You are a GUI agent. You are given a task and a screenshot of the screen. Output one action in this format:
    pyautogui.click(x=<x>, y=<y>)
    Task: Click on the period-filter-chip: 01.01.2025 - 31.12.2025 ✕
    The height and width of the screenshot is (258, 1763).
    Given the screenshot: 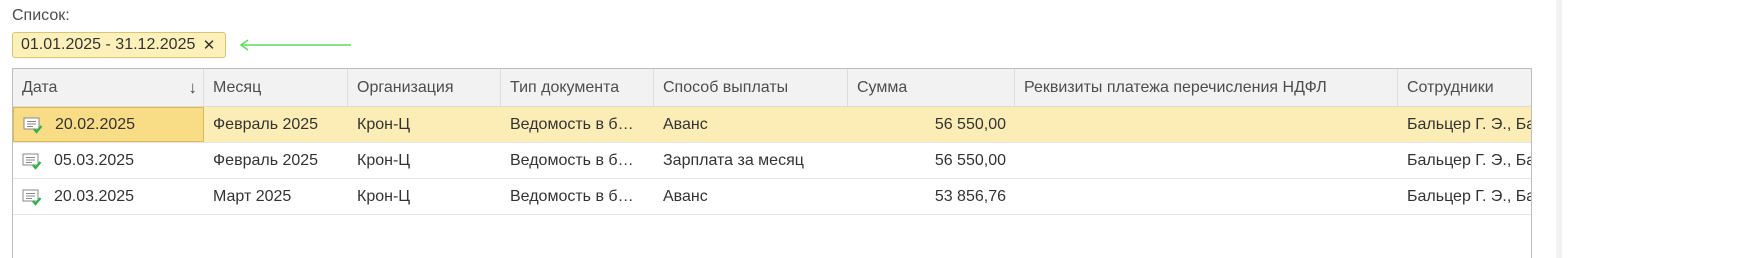 What is the action you would take?
    pyautogui.click(x=119, y=45)
    